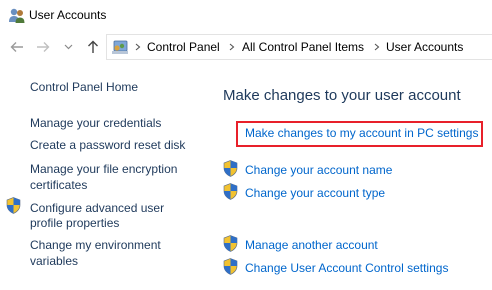 Image resolution: width=492 pixels, height=290 pixels. I want to click on back-button, so click(17, 47).